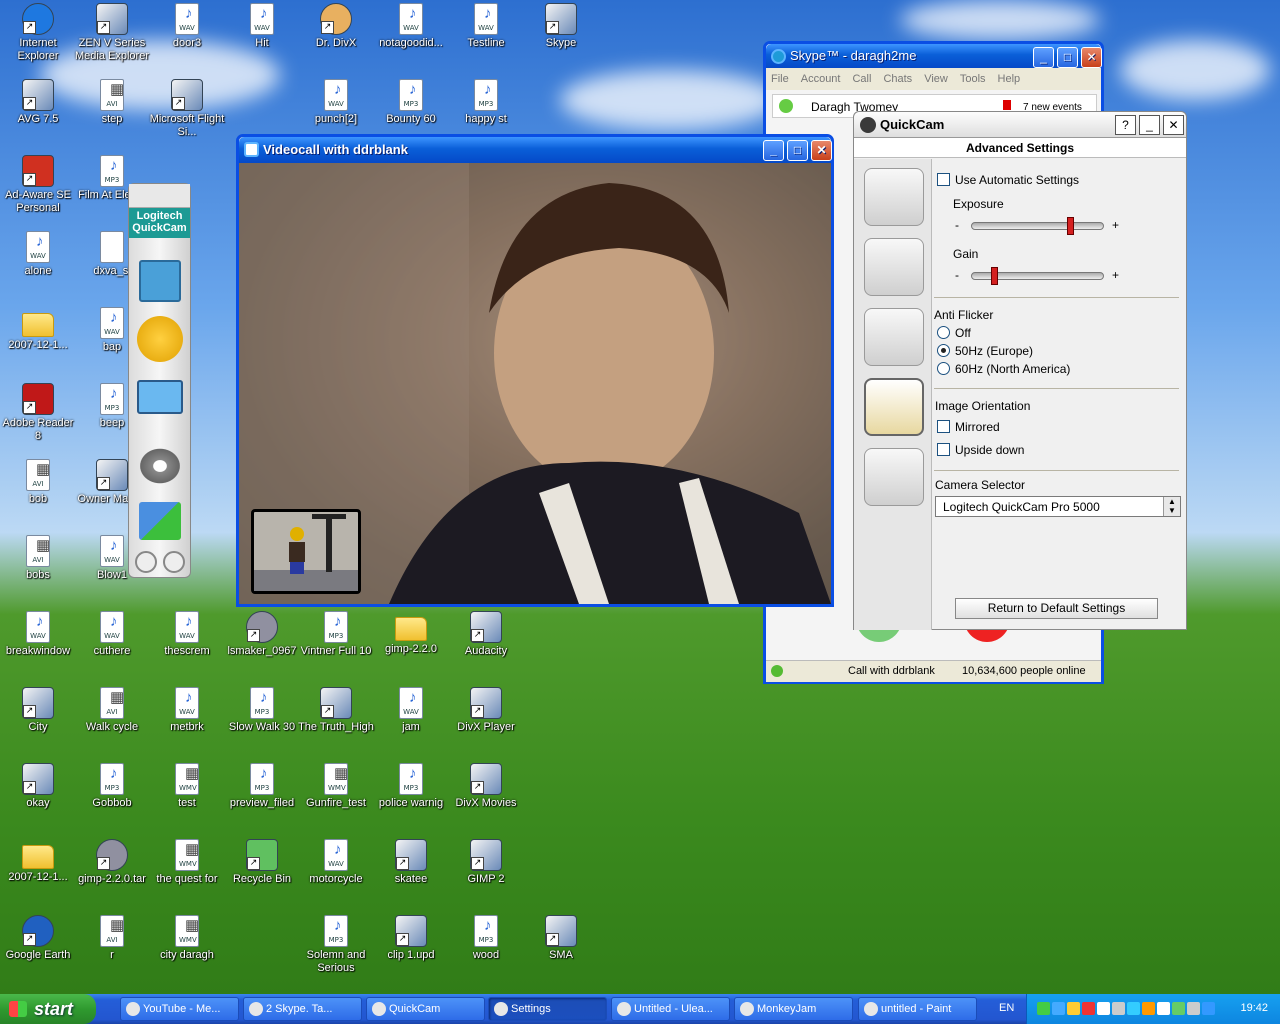  Describe the element at coordinates (936, 79) in the screenshot. I see `menu-item: View` at that location.